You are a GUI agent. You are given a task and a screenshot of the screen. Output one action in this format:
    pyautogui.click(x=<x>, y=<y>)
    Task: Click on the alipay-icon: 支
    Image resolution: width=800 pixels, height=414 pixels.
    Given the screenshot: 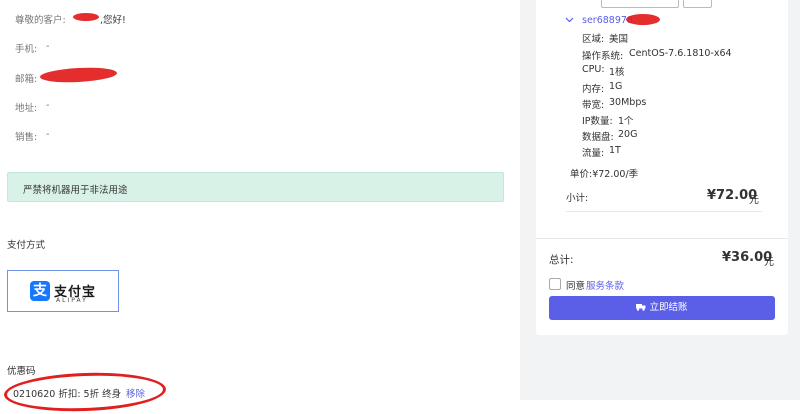 What is the action you would take?
    pyautogui.click(x=40, y=291)
    